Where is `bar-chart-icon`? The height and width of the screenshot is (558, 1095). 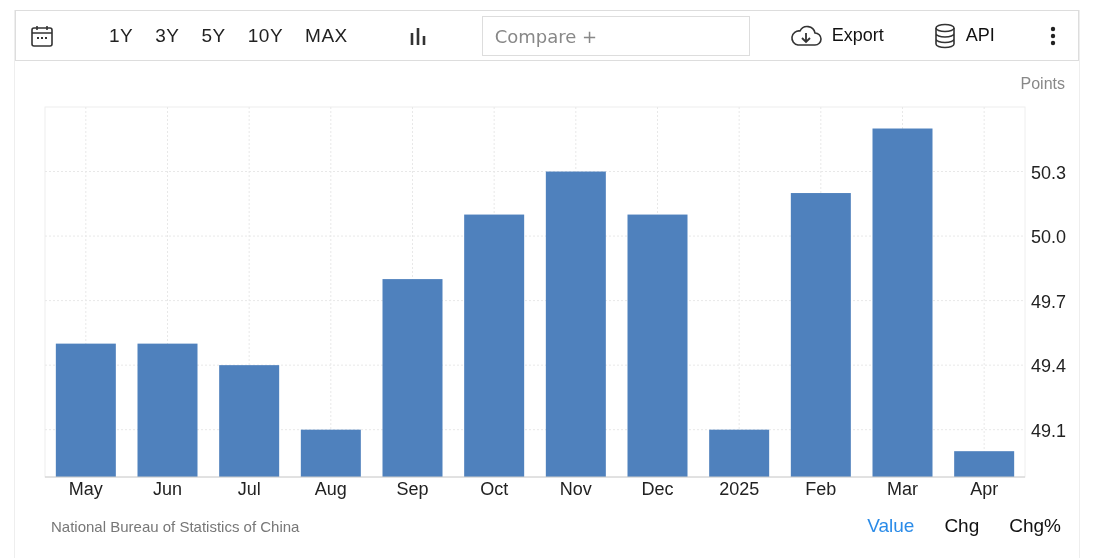 bar-chart-icon is located at coordinates (417, 35).